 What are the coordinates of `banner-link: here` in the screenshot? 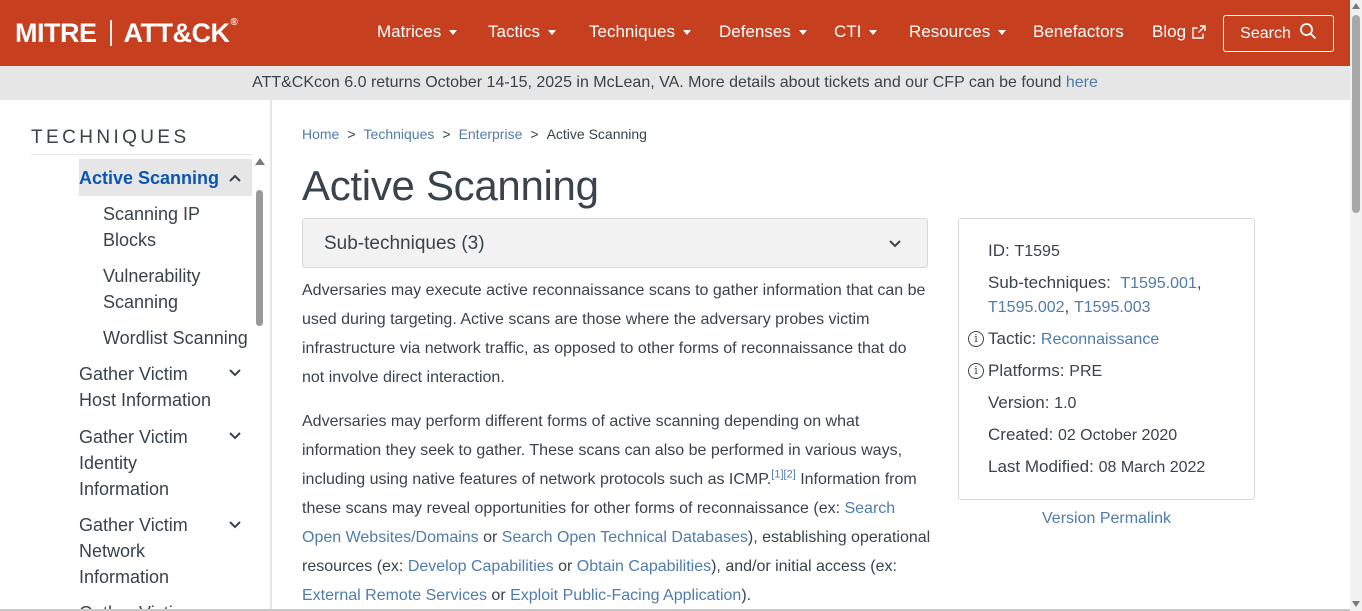 It's located at (1082, 82).